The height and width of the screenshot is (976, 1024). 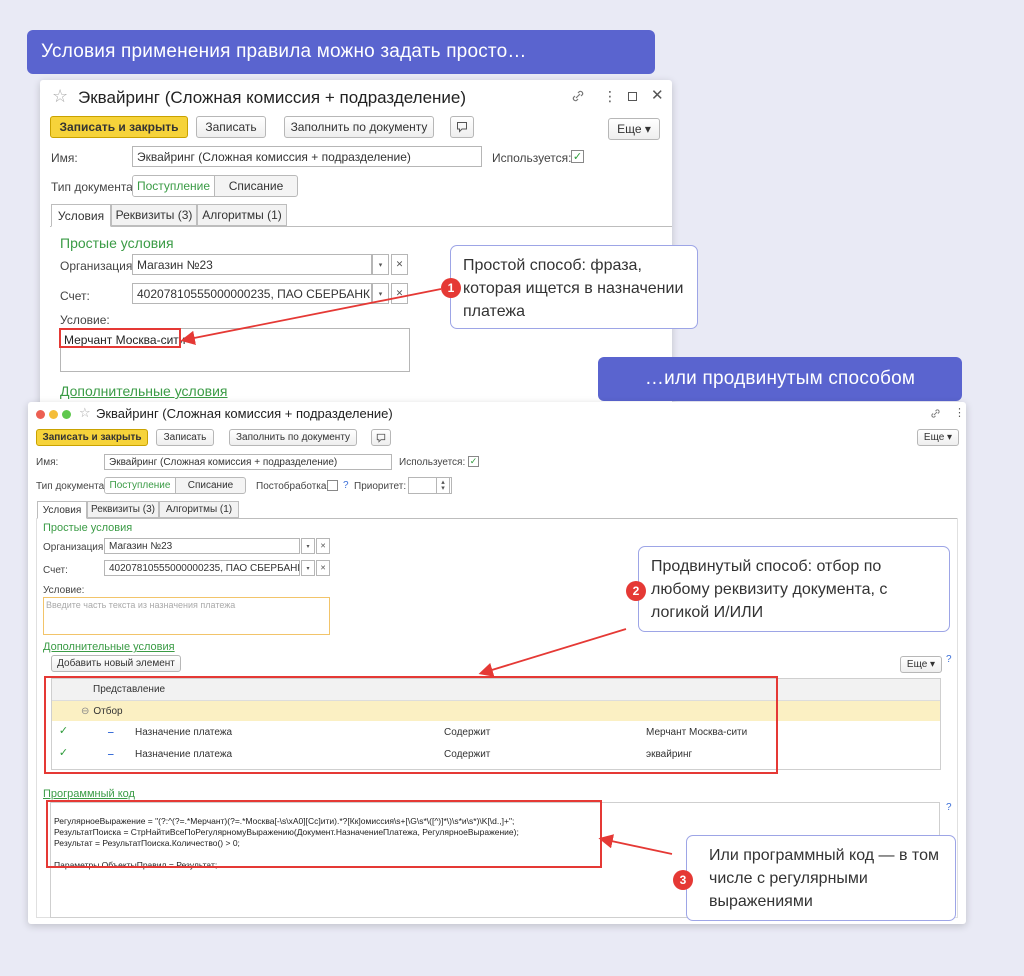 What do you see at coordinates (332, 485) in the screenshot?
I see `postprocess-checkbox` at bounding box center [332, 485].